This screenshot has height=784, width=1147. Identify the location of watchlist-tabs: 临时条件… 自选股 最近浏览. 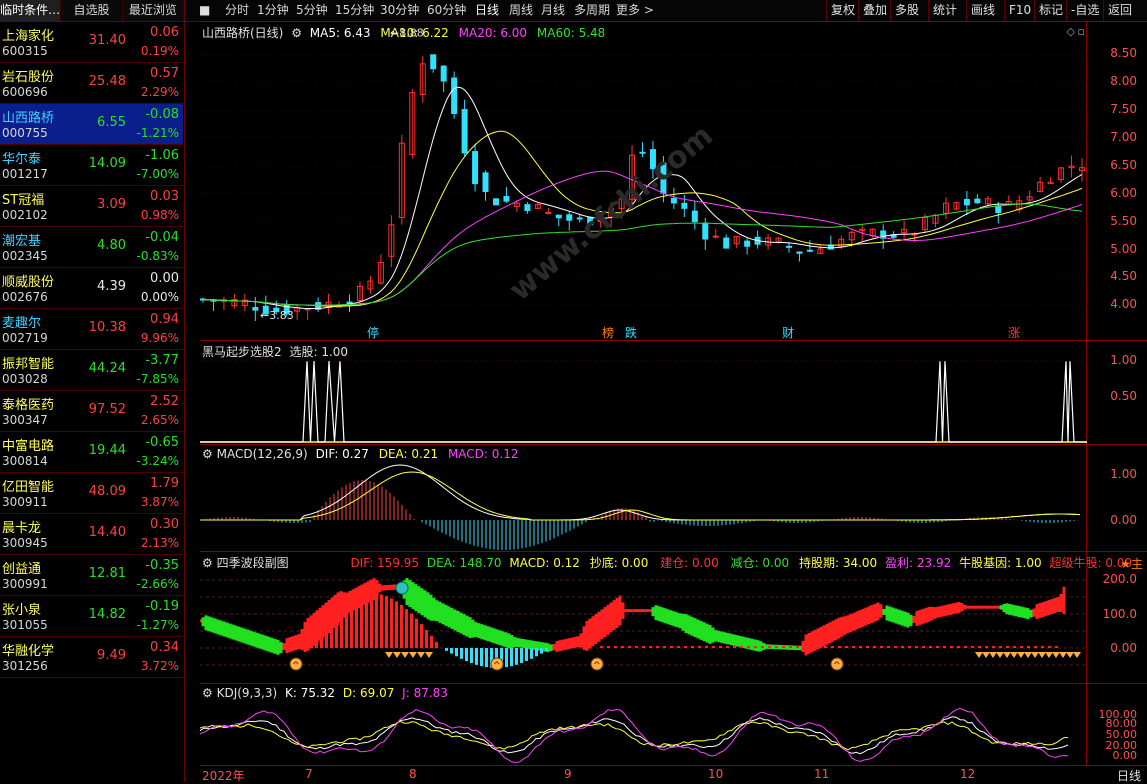
(92, 11).